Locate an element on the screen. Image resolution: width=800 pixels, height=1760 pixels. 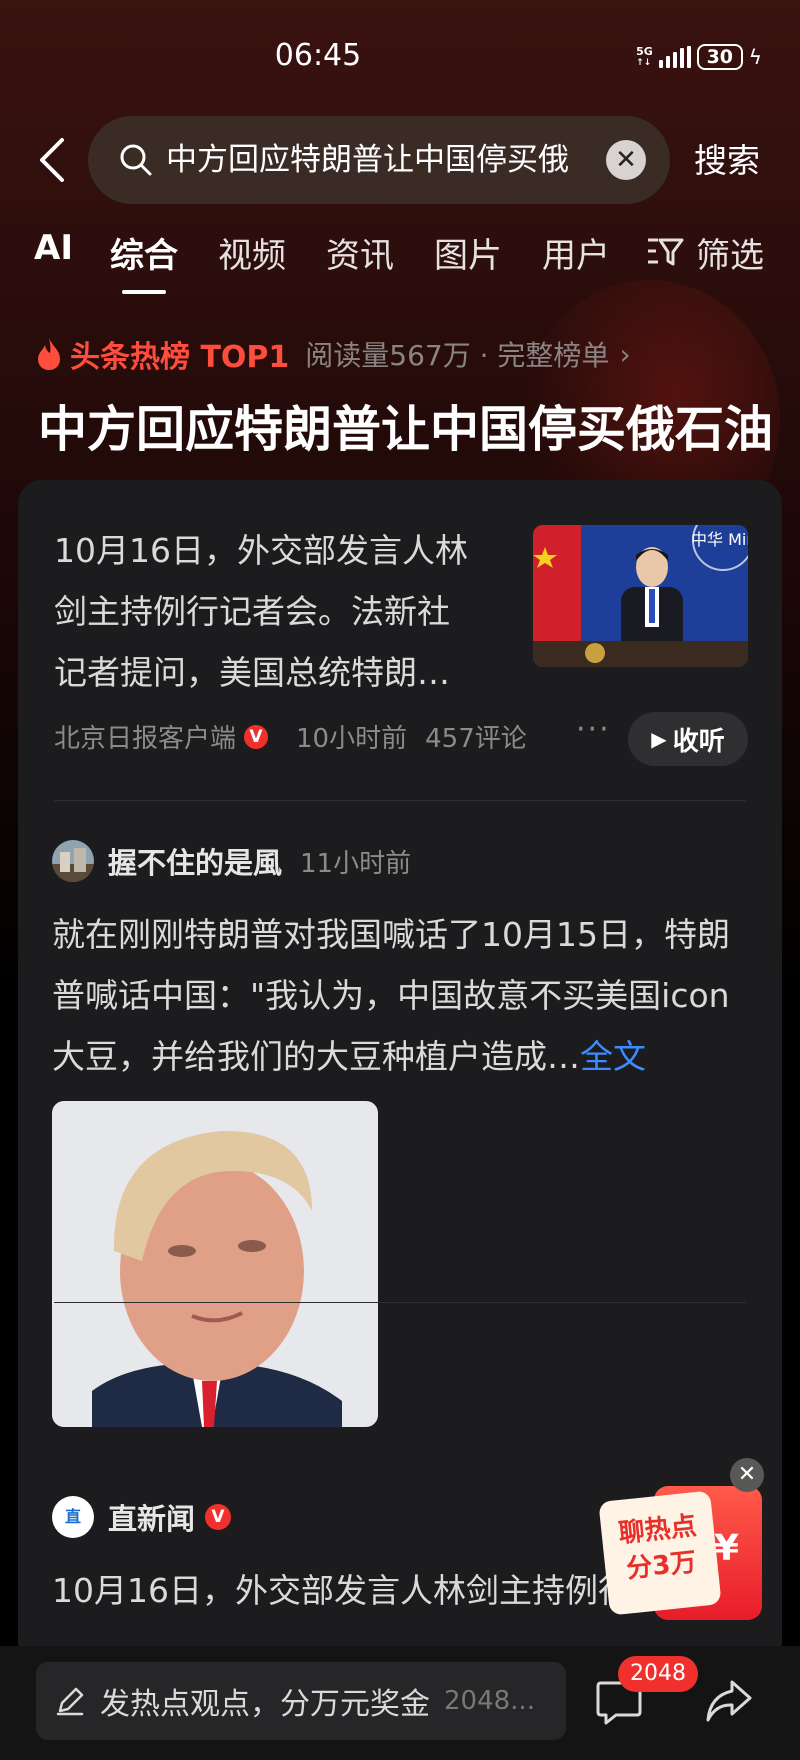
filter-icon is located at coordinates (665, 251).